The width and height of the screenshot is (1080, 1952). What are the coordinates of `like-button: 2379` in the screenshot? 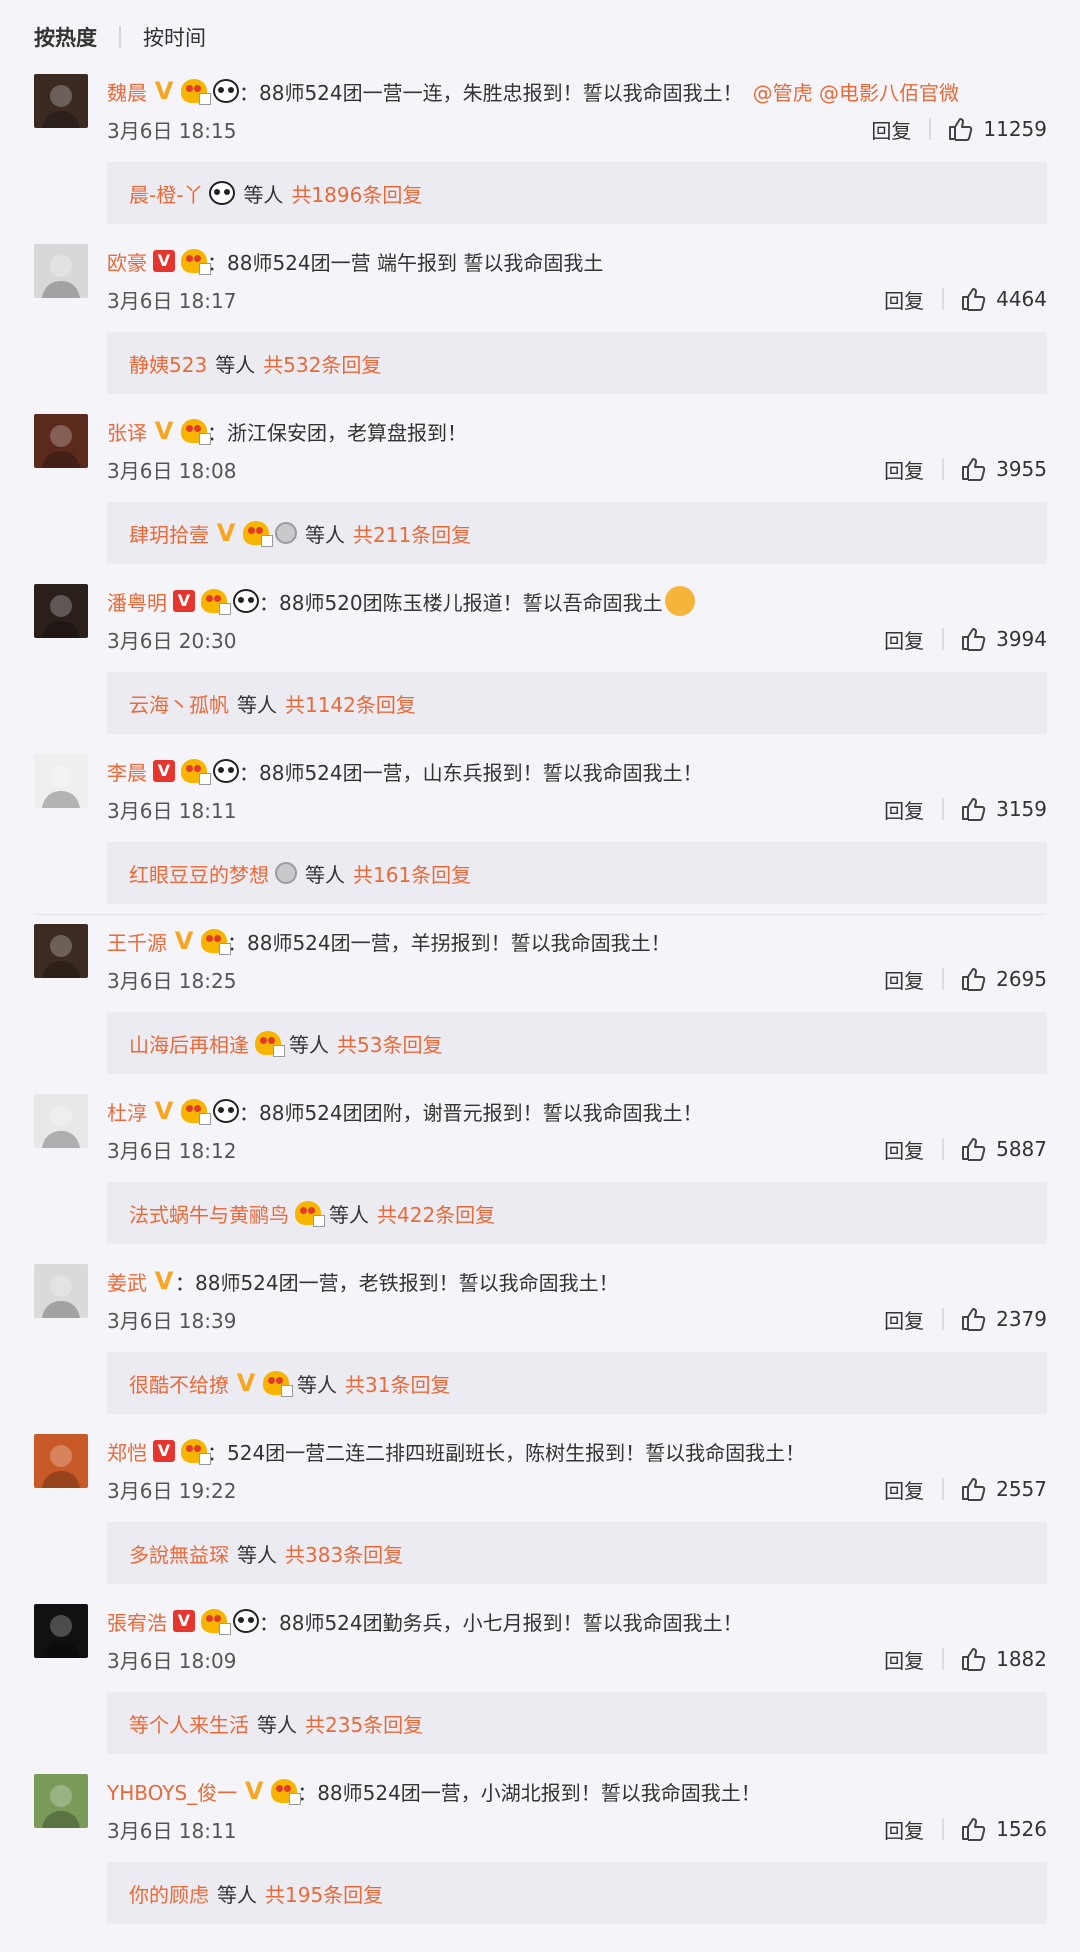 It's located at (1003, 1319).